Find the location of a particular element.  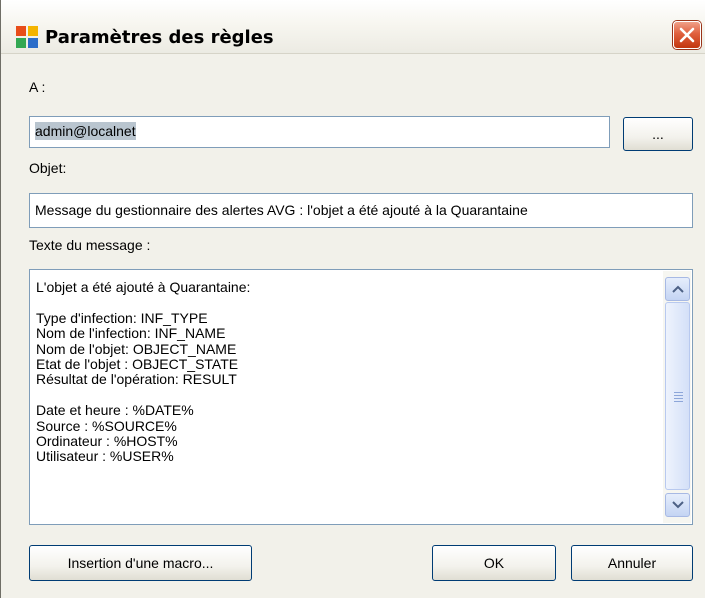

to-value: admin@localnet is located at coordinates (85, 131).